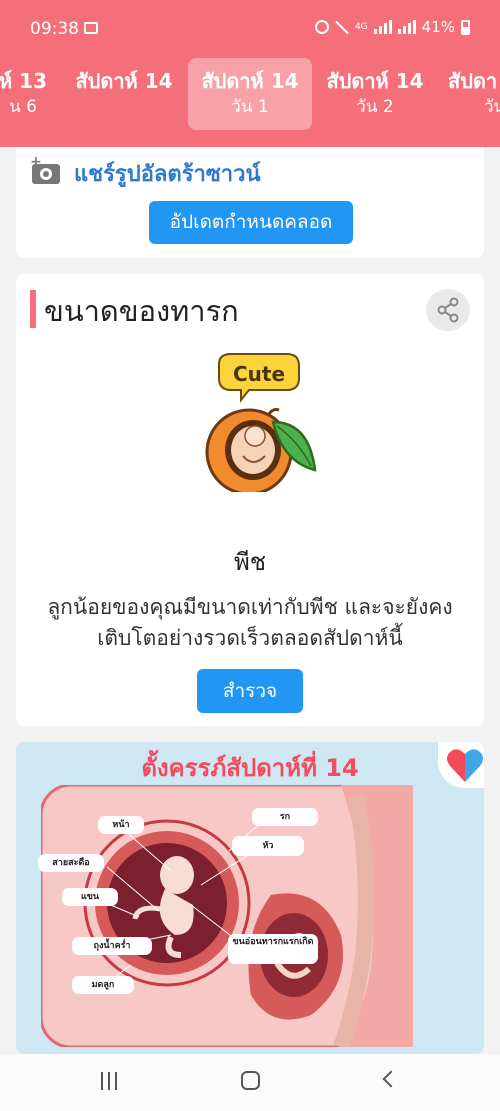 The image size is (500, 1111). I want to click on label-arm: แขน, so click(90, 897).